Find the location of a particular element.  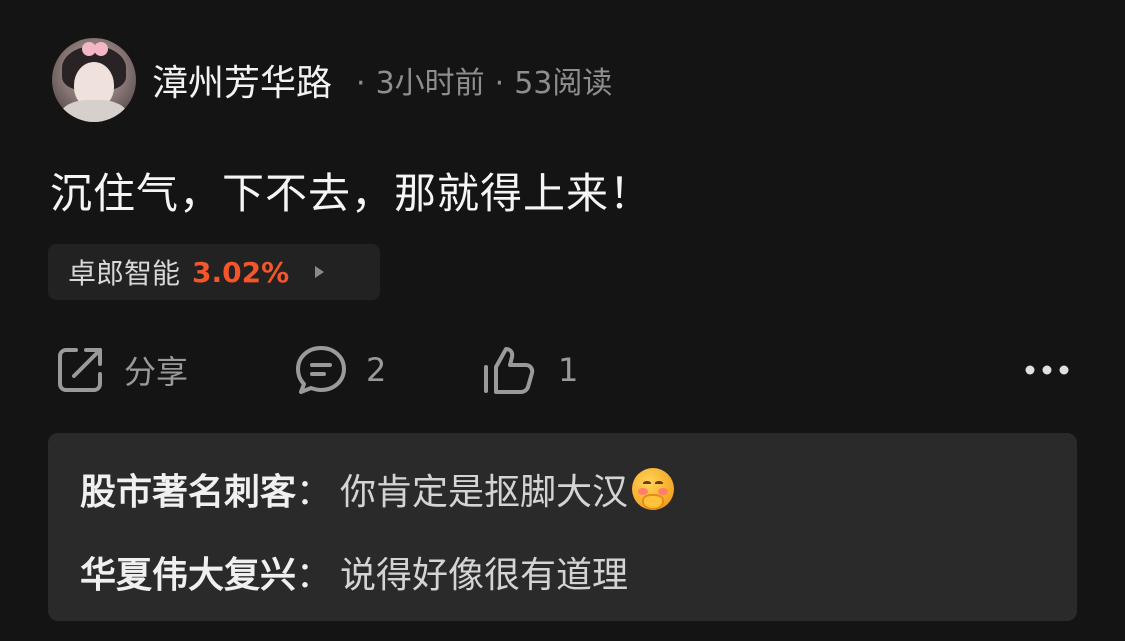

post-header: 漳州芳华路 · 3小时前 · 53阅读 is located at coordinates (332, 80).